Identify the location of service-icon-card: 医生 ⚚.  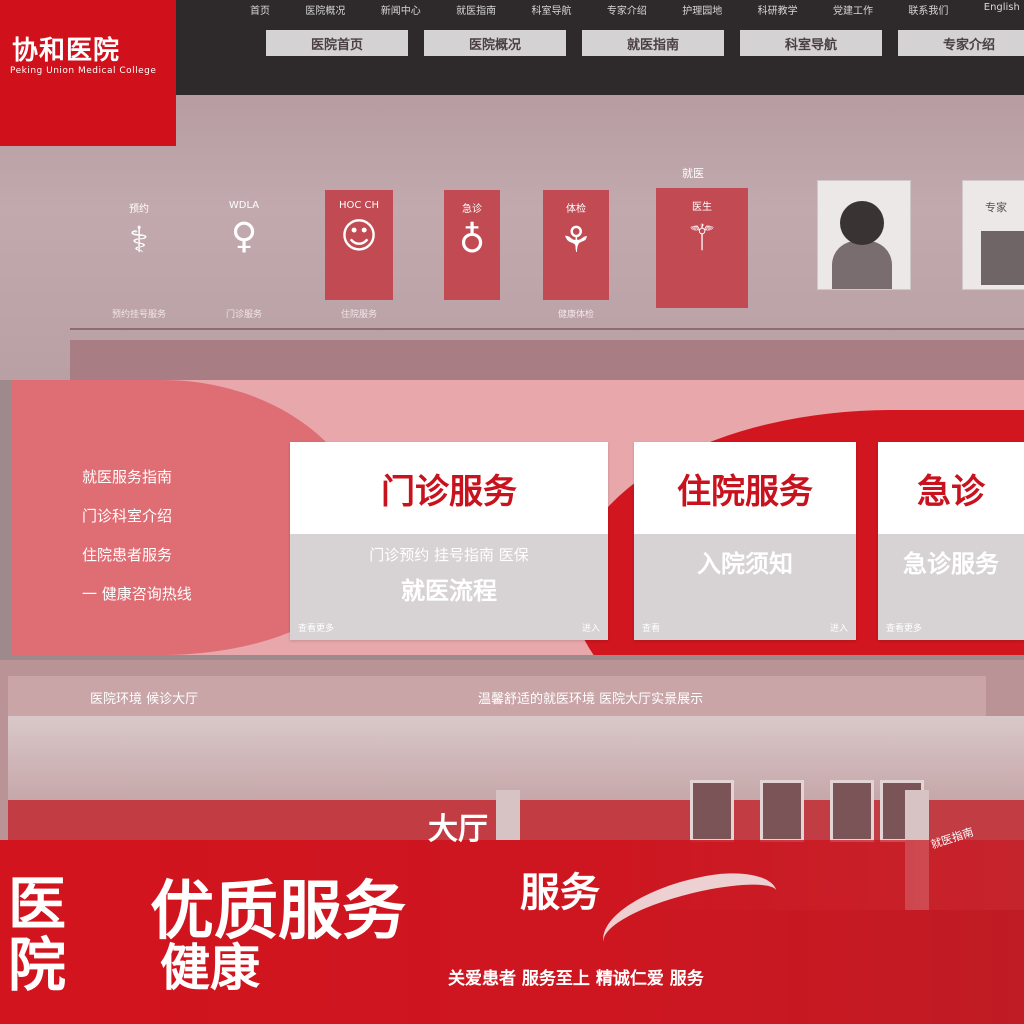
(702, 248).